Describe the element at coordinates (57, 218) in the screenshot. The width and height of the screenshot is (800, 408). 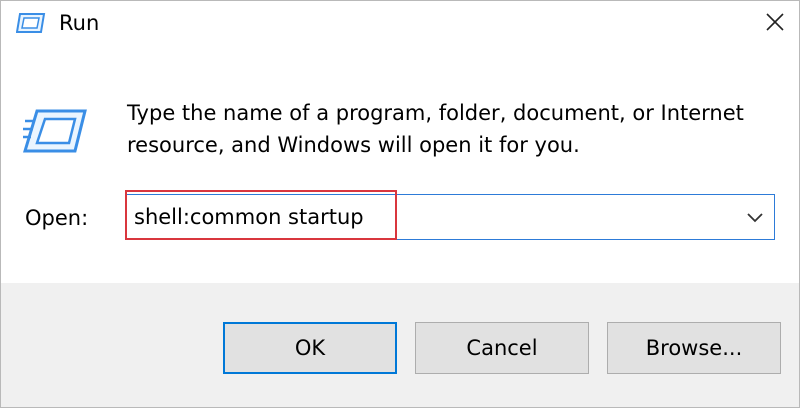
I see `open-label: Open:` at that location.